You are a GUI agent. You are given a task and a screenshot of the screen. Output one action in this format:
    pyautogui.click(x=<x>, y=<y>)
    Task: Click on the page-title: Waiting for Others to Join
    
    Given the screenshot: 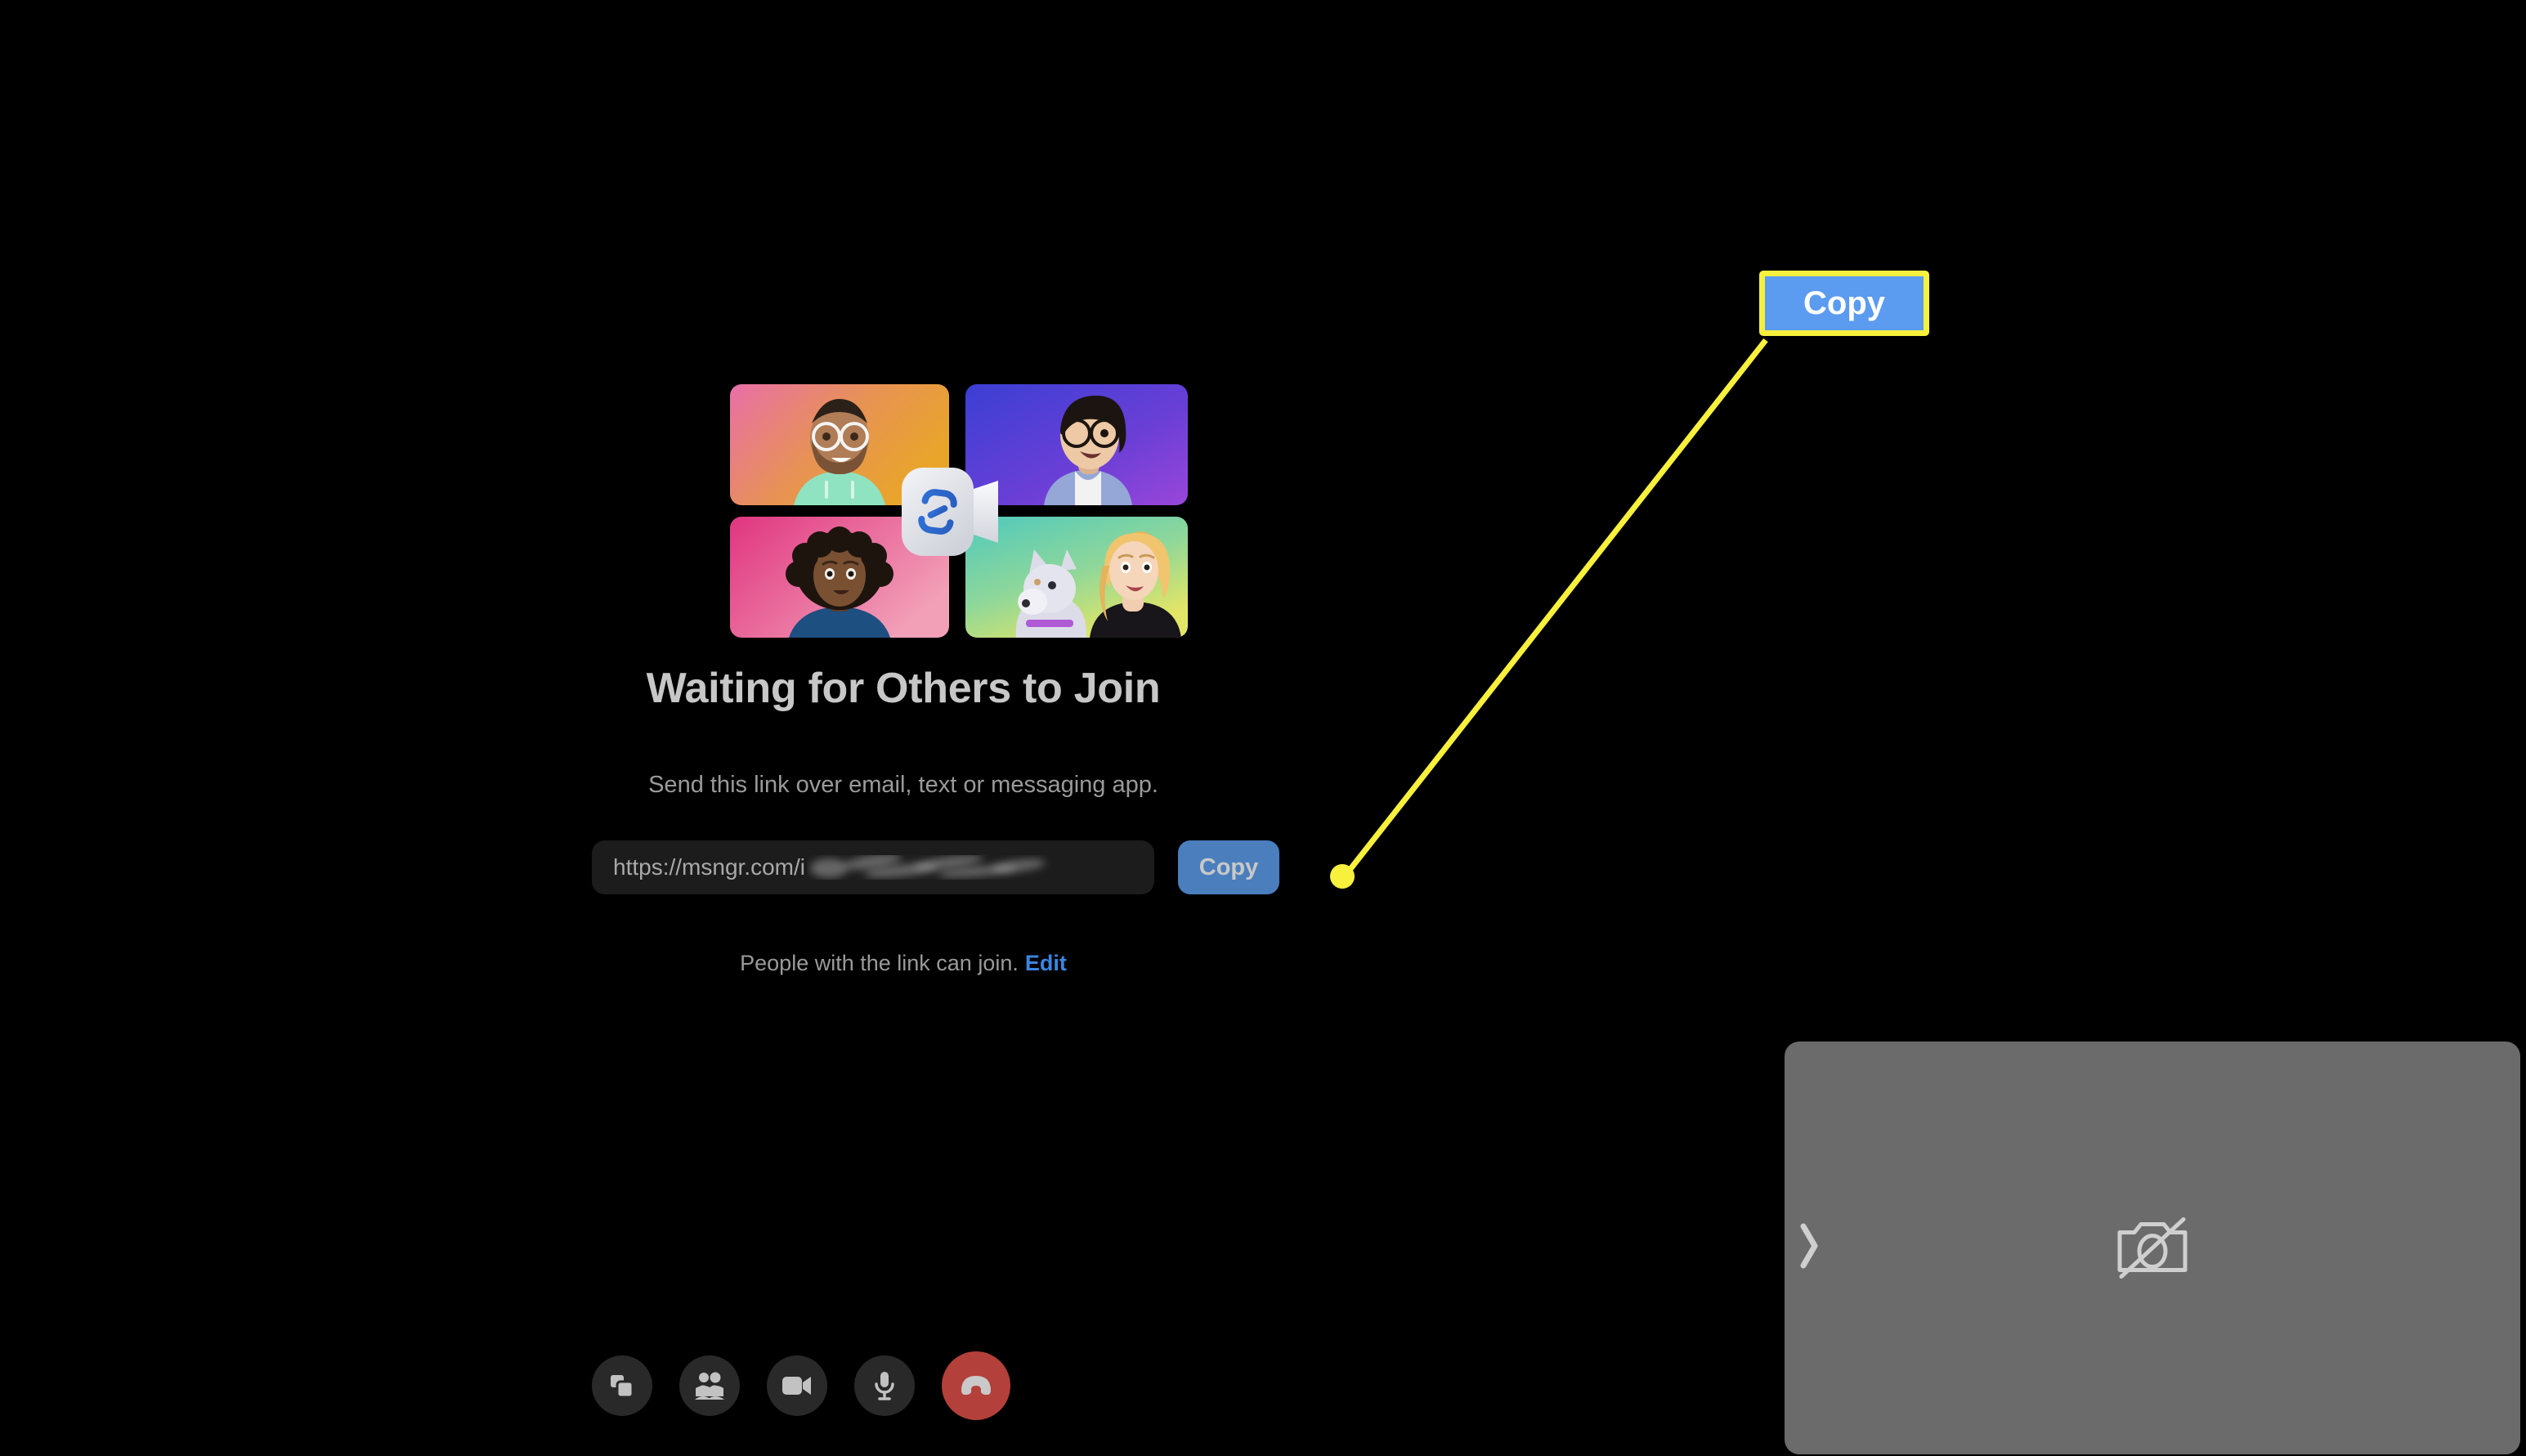 What is the action you would take?
    pyautogui.click(x=903, y=688)
    